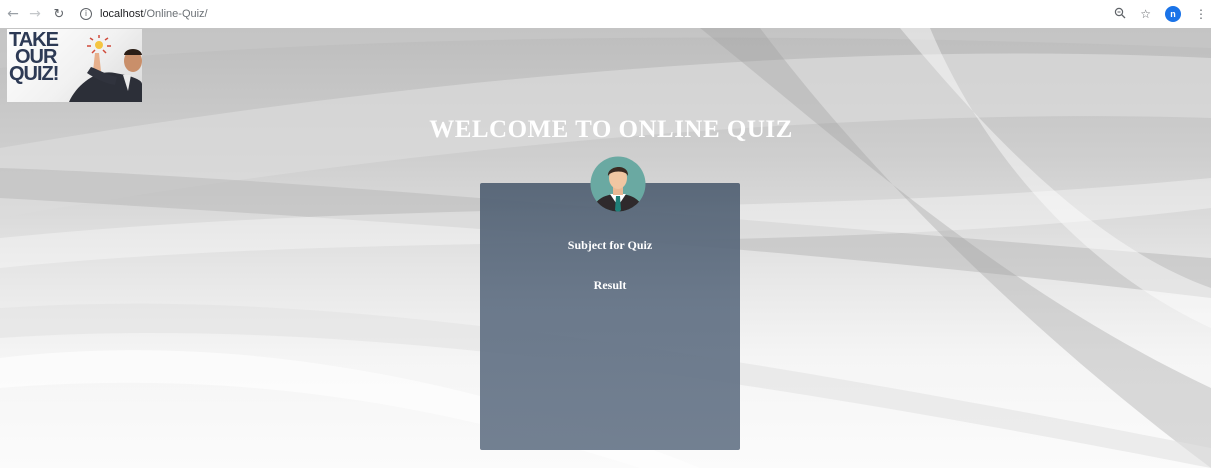 This screenshot has height=468, width=1211. What do you see at coordinates (13, 14) in the screenshot?
I see `back-arrow-icon: ←` at bounding box center [13, 14].